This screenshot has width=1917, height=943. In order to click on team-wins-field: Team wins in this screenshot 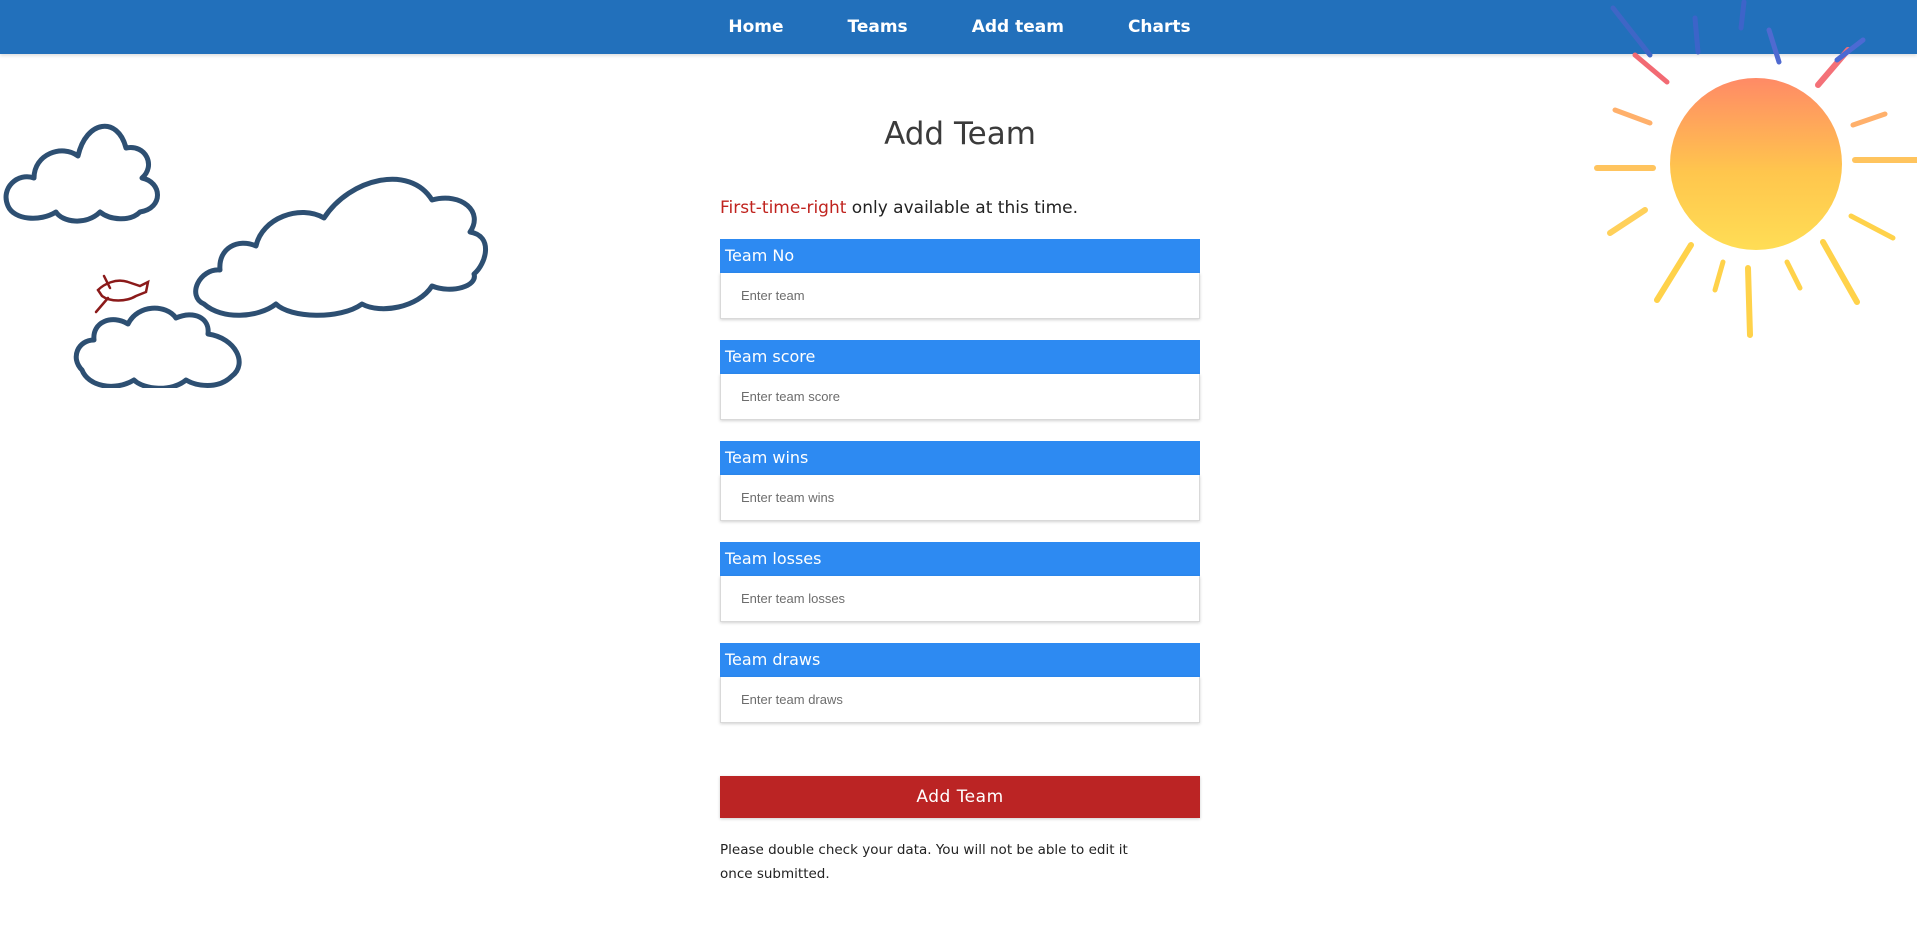, I will do `click(960, 481)`.